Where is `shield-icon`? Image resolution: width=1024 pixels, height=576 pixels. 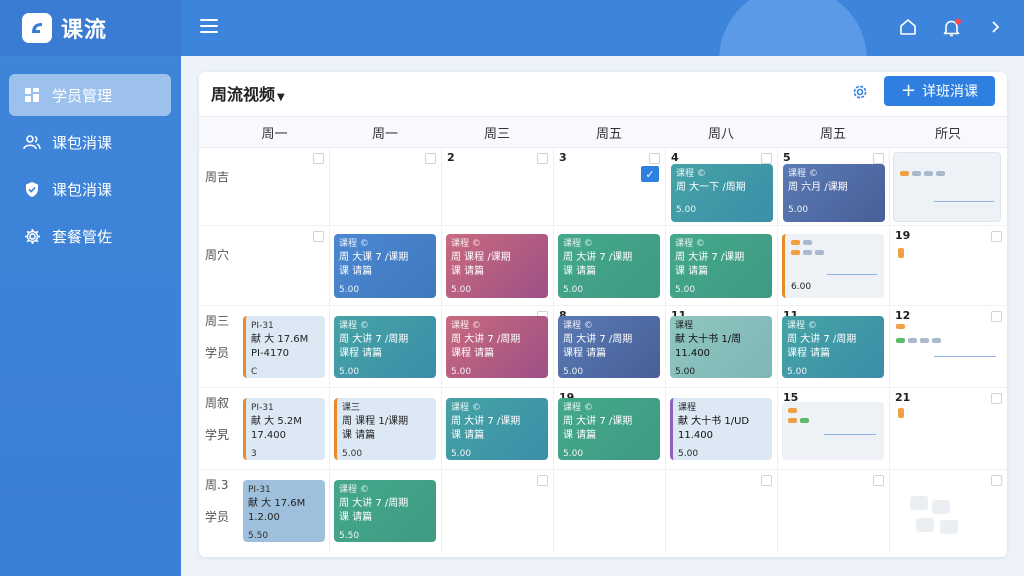 shield-icon is located at coordinates (32, 189).